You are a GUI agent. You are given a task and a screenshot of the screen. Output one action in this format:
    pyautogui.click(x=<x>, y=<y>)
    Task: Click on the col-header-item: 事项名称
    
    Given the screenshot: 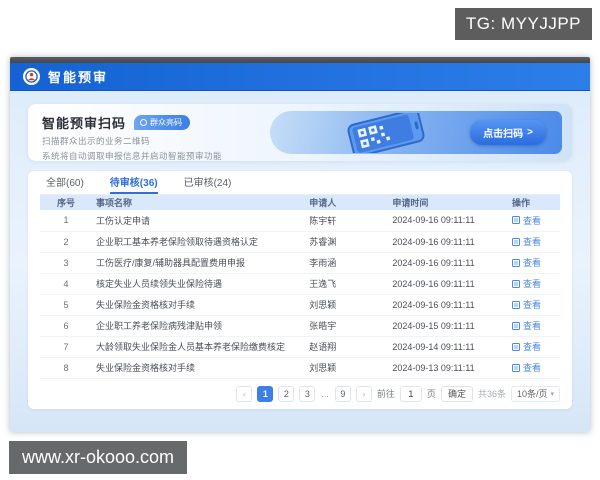 What is the action you would take?
    pyautogui.click(x=199, y=202)
    